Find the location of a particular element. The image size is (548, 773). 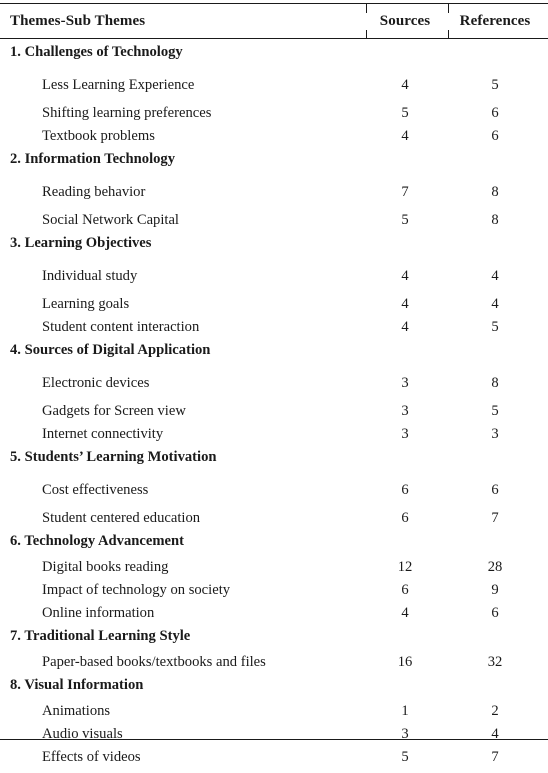

sub-theme-row: Student content interaction 4 5 is located at coordinates (274, 331).